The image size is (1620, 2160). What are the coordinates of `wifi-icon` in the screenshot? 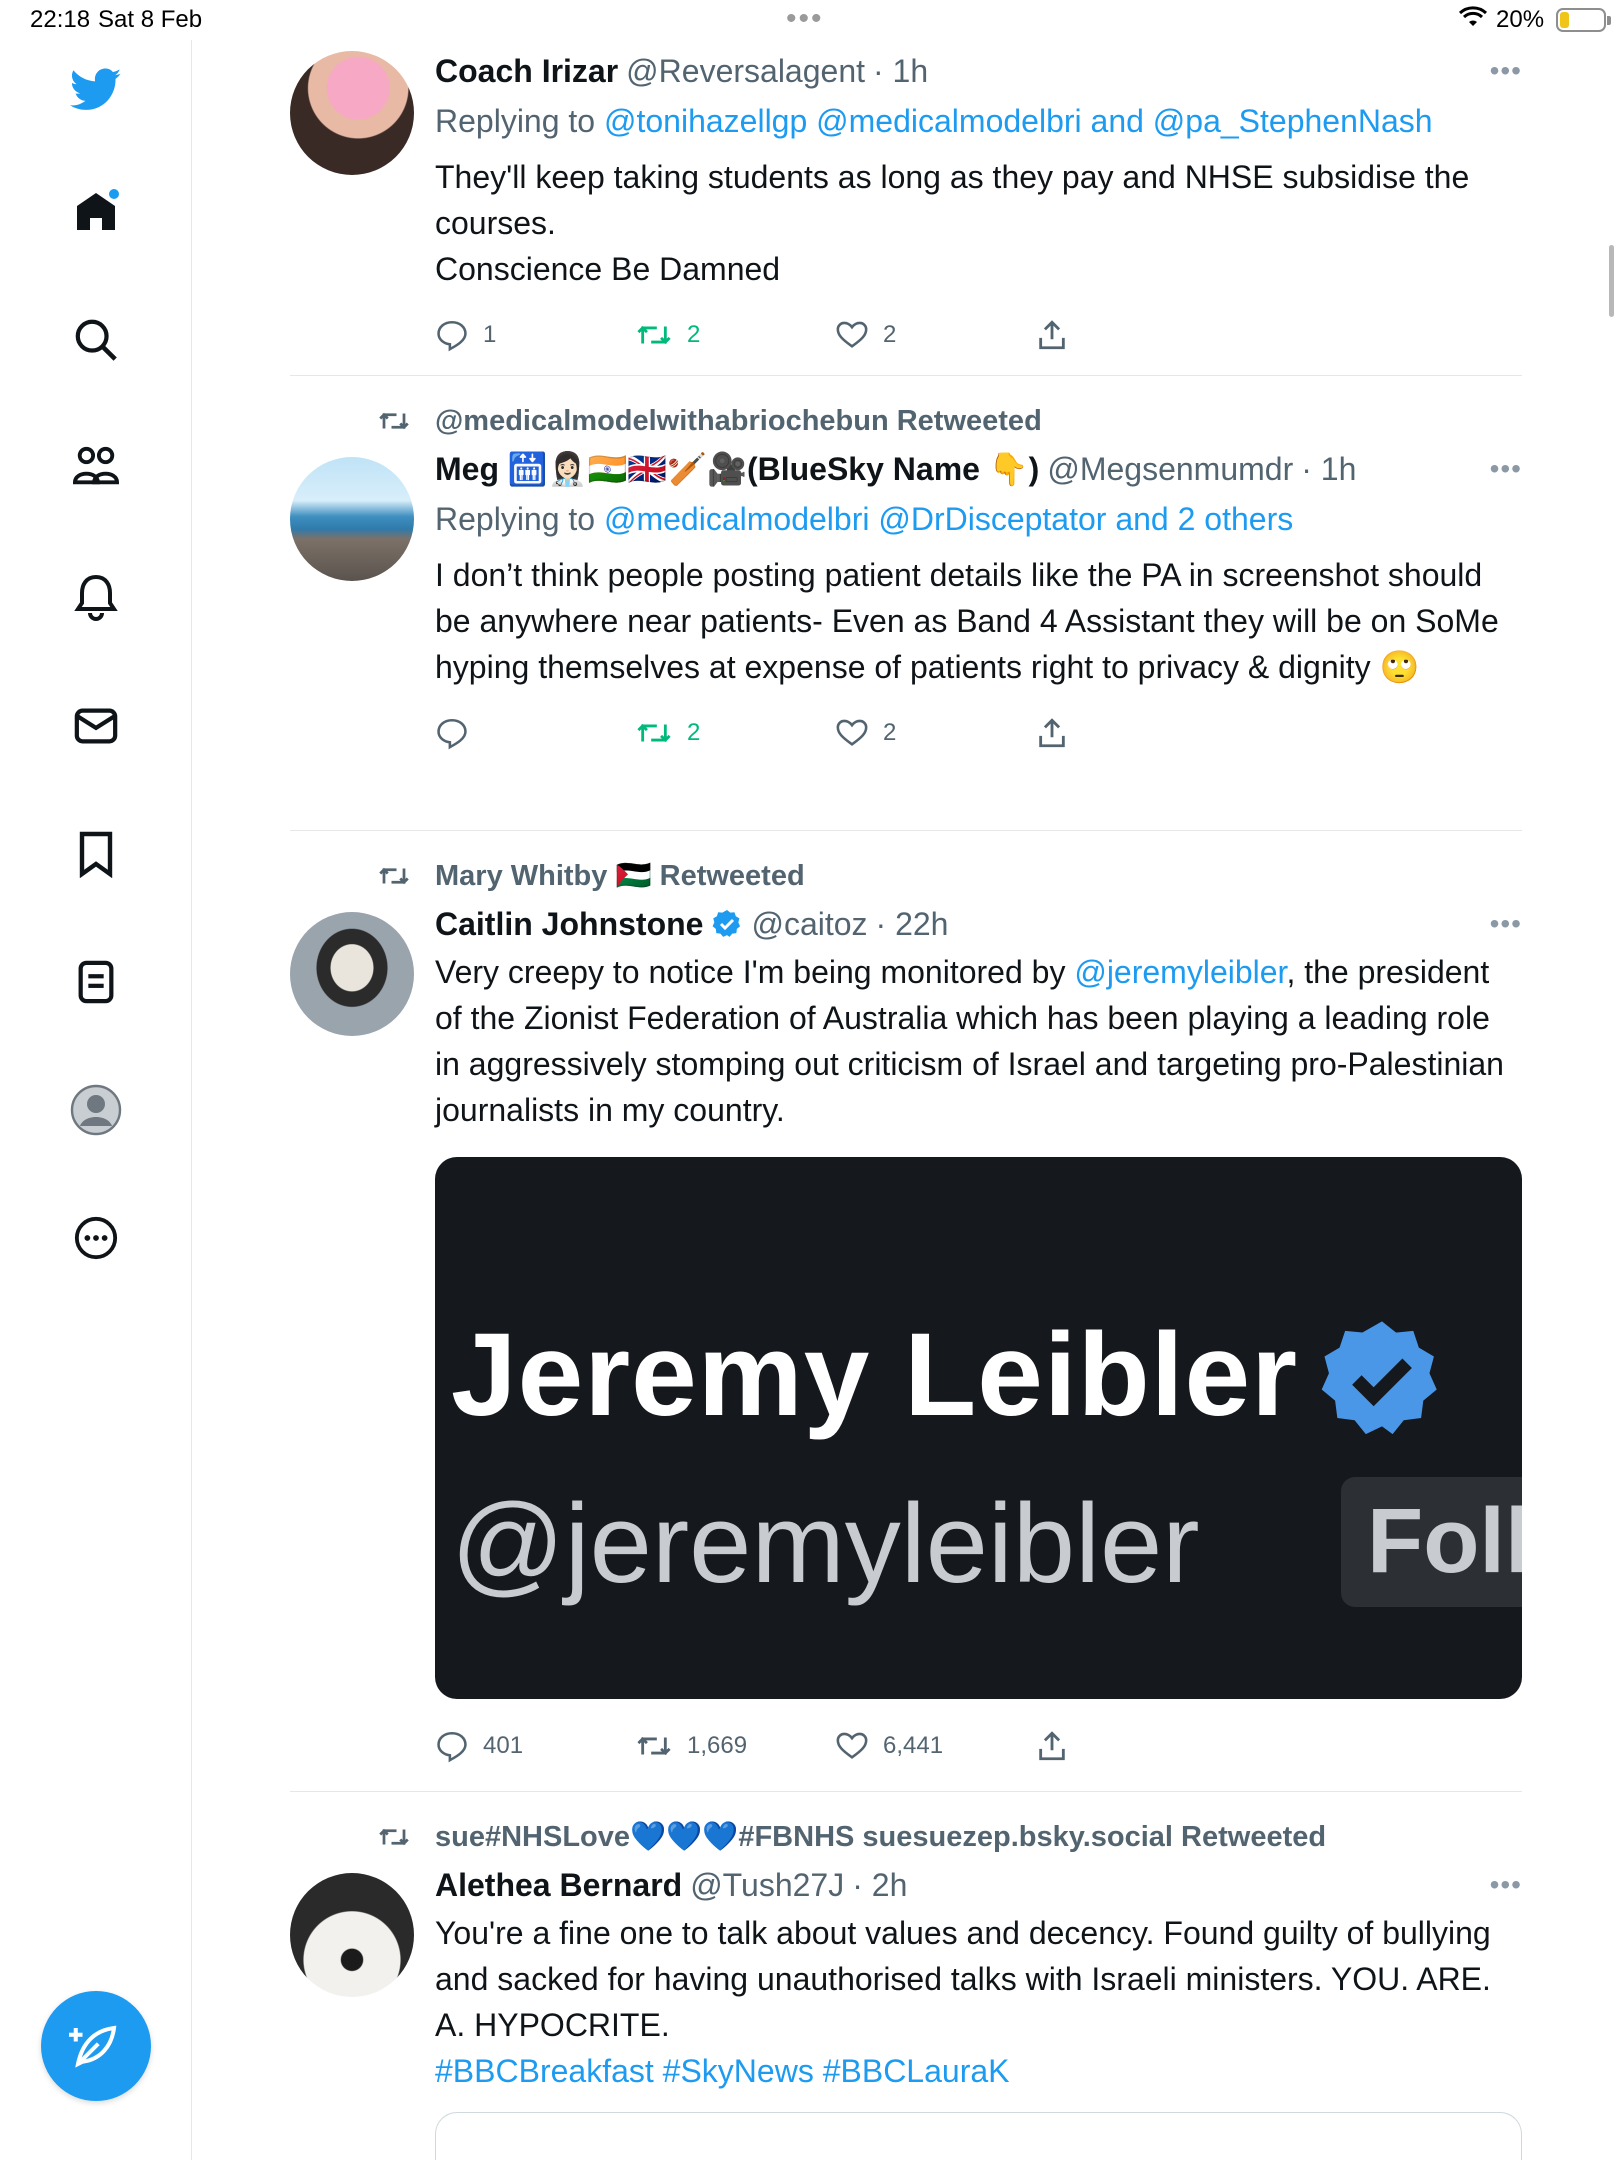 It's located at (1473, 21).